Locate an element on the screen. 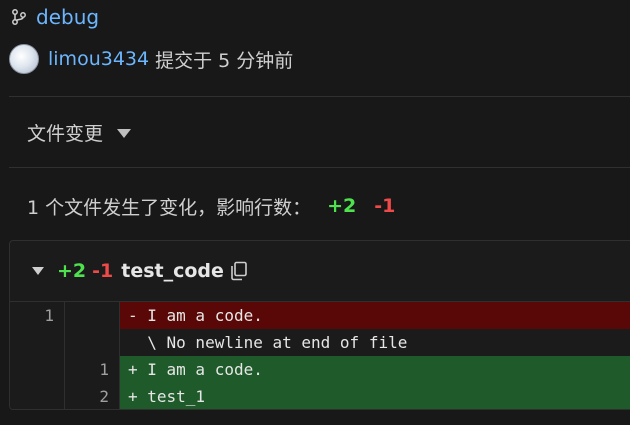 This screenshot has height=425, width=630. copy-icon is located at coordinates (239, 271).